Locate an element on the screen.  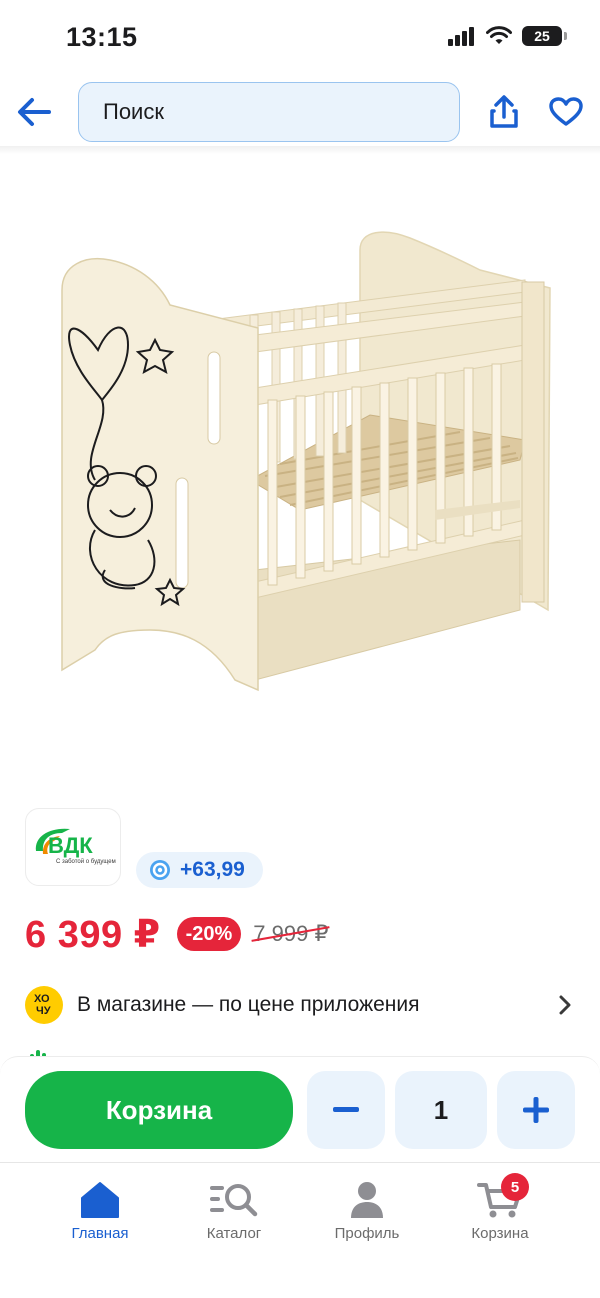
in-store-price-row: ХО ЧУ В магазине — по цене приложения is located at coordinates (300, 1005).